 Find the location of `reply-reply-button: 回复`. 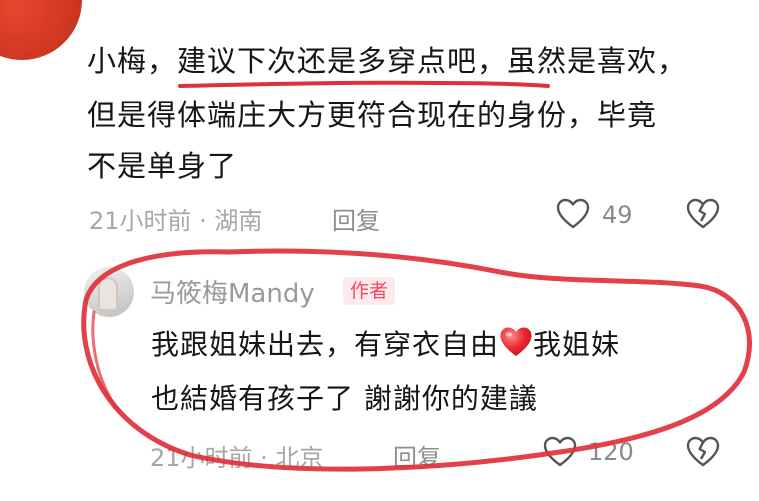

reply-reply-button: 回复 is located at coordinates (417, 455).